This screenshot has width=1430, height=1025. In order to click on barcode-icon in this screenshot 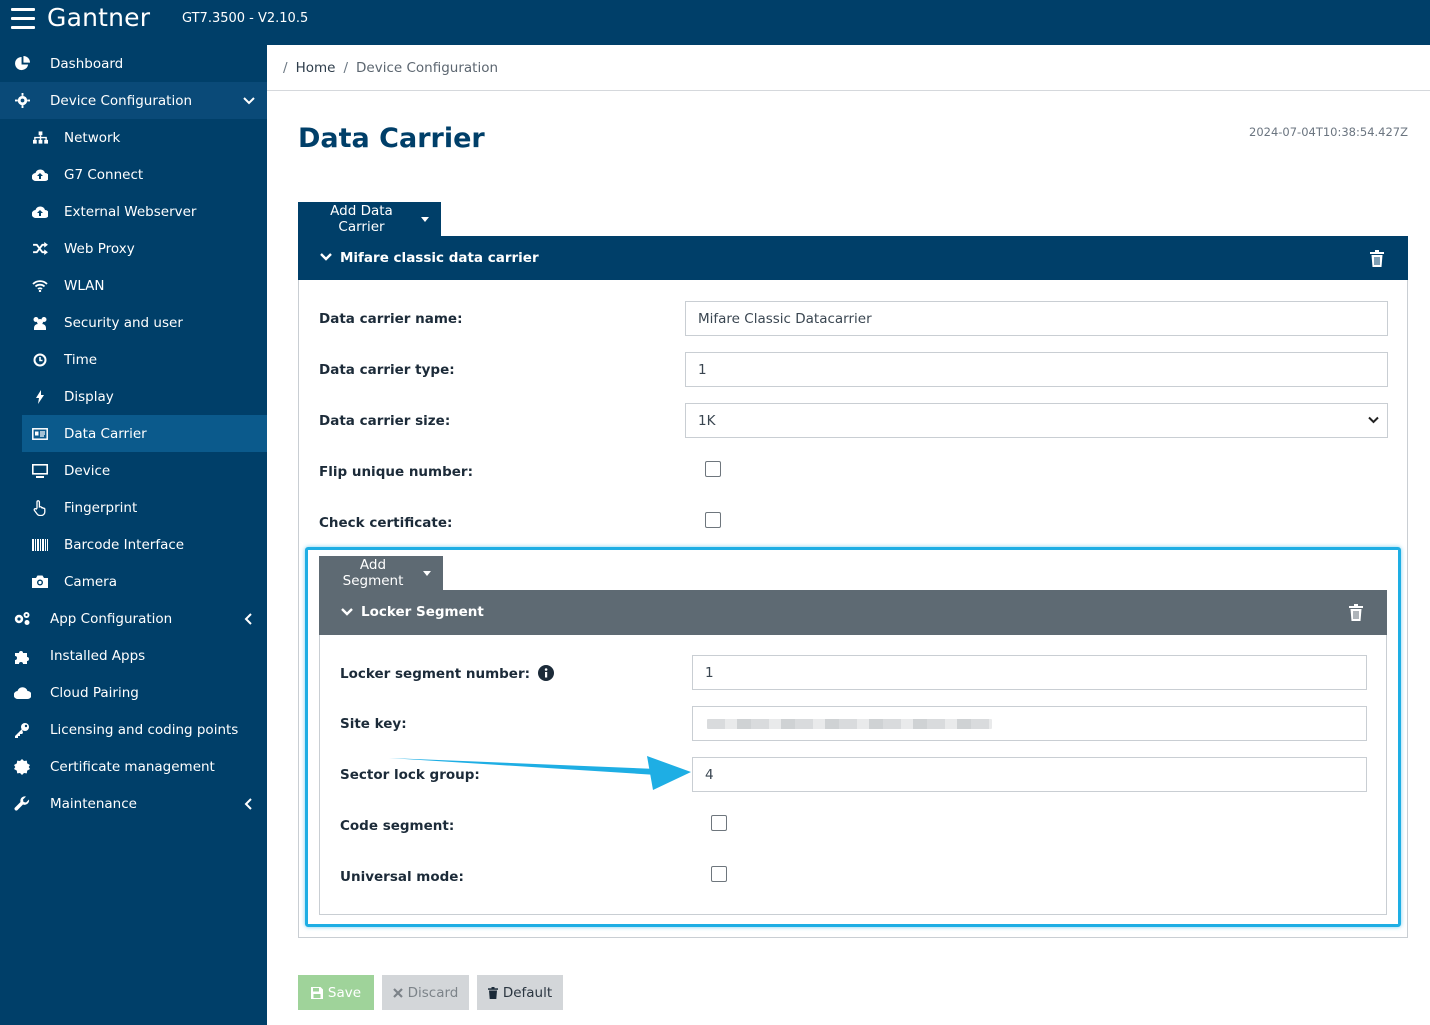, I will do `click(40, 545)`.